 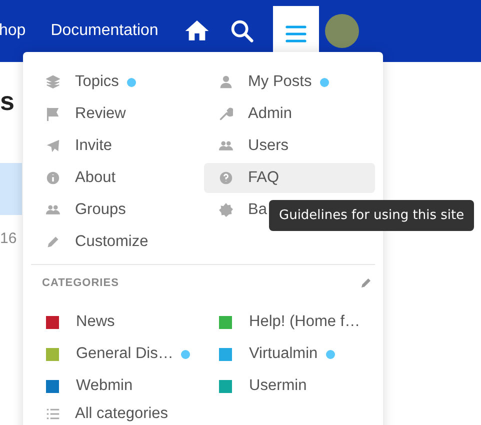 I want to click on menu-item-label: Users, so click(x=268, y=146).